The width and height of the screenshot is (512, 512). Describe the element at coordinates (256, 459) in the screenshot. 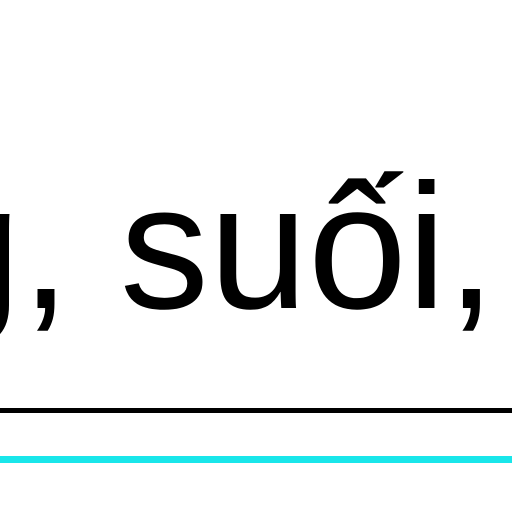

I see `cyan-underline-rule` at that location.